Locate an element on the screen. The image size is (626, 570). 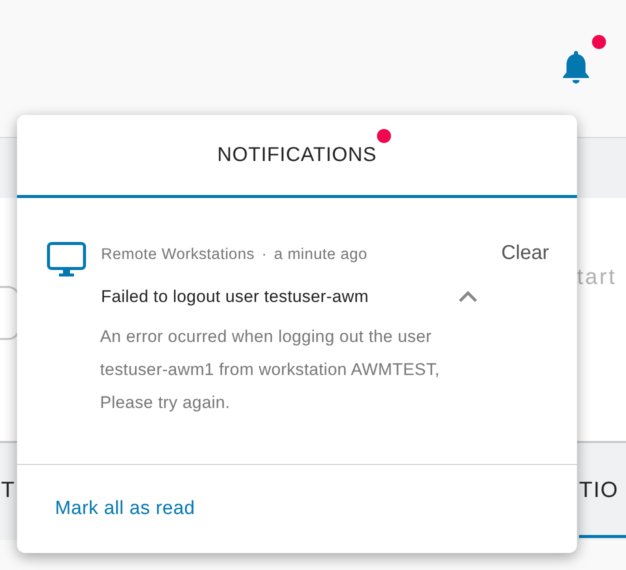
clear-button: Clear is located at coordinates (525, 253).